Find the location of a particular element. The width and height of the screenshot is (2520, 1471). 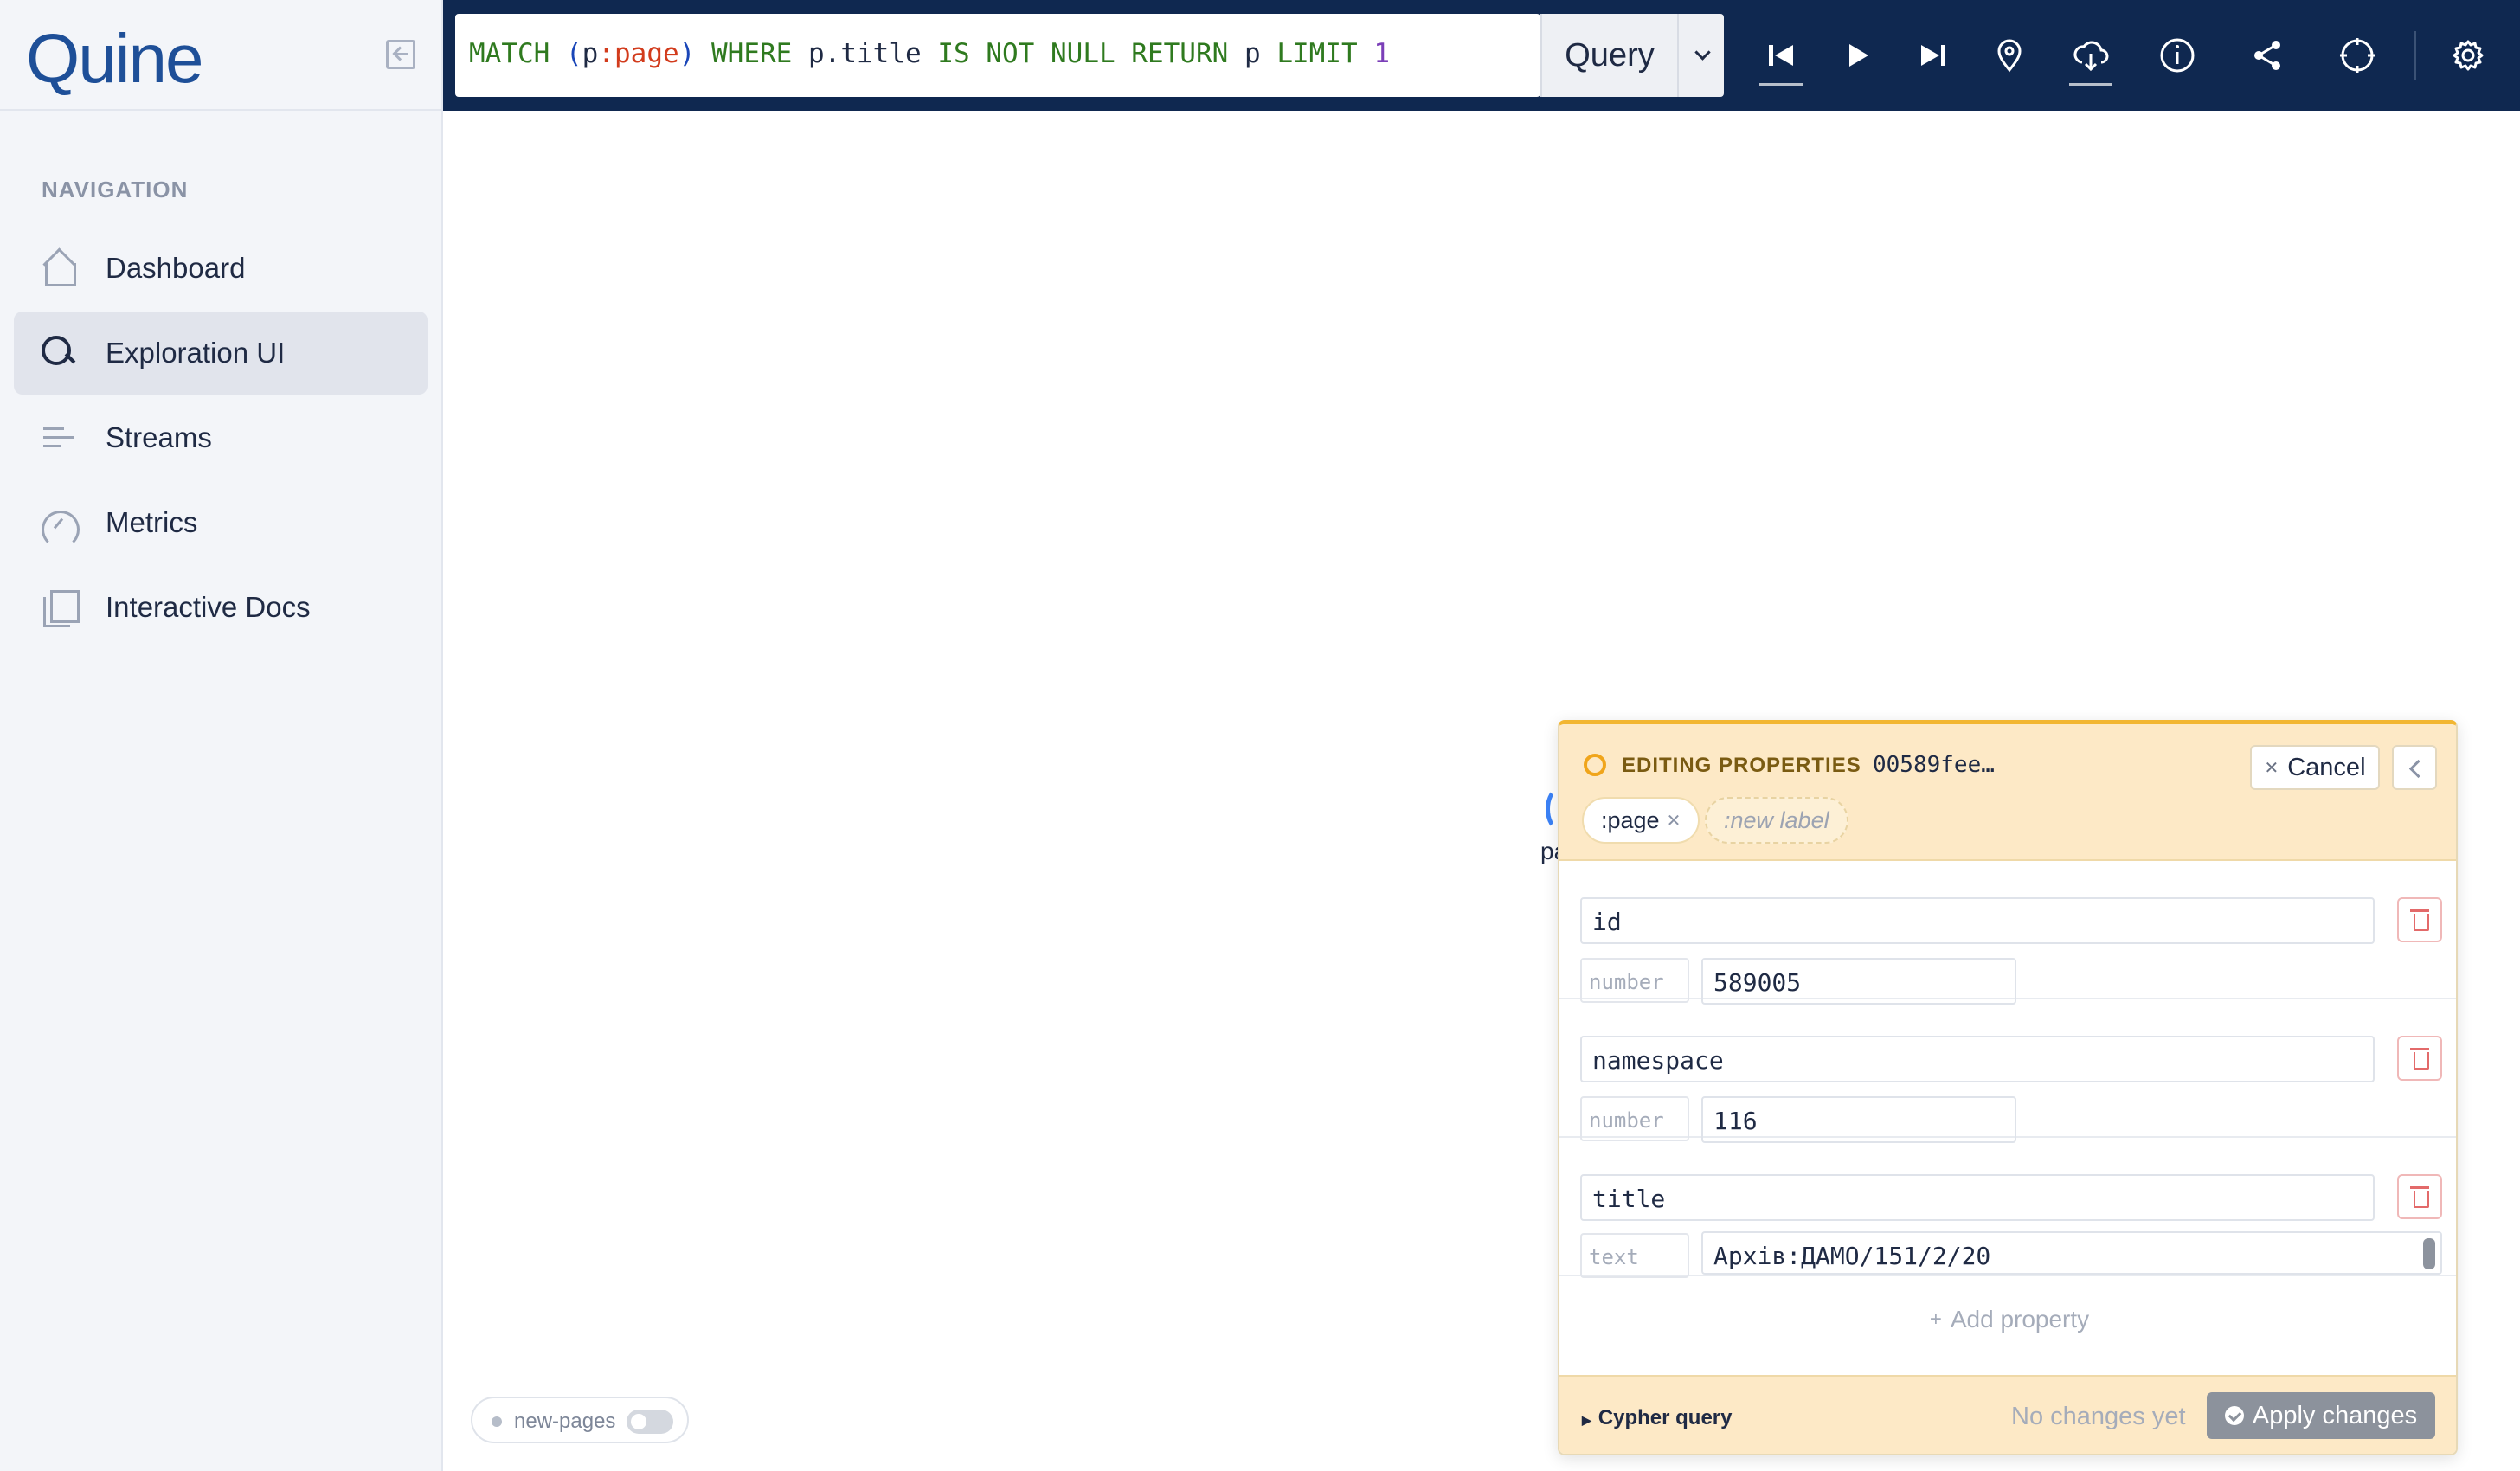

plus-icon: + is located at coordinates (1935, 1319).